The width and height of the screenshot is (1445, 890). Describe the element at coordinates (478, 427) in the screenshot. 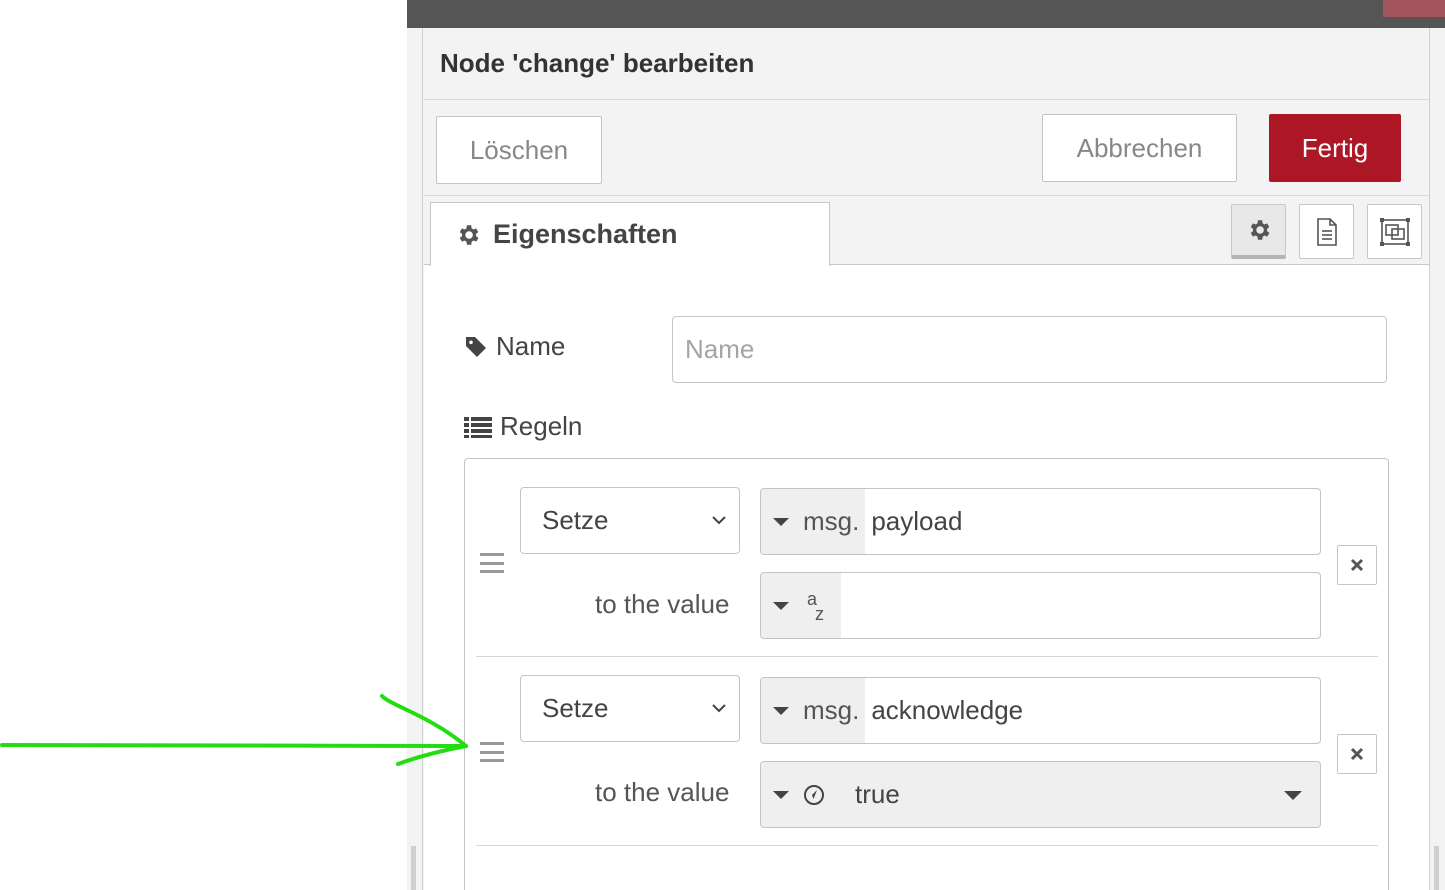

I see `list-icon` at that location.